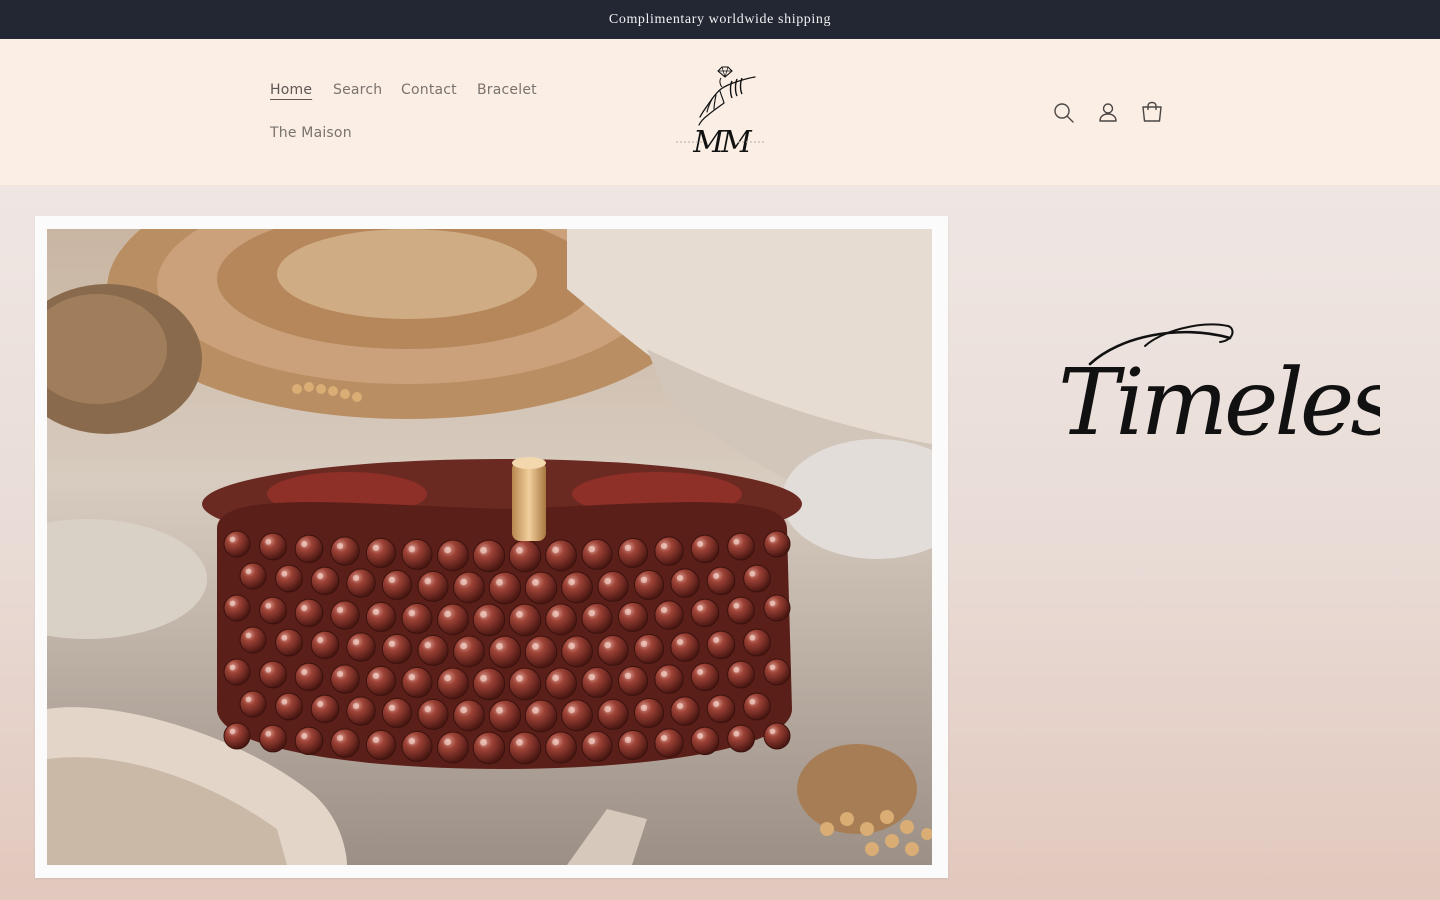  I want to click on nav-link-the-maison: The Maison, so click(311, 133).